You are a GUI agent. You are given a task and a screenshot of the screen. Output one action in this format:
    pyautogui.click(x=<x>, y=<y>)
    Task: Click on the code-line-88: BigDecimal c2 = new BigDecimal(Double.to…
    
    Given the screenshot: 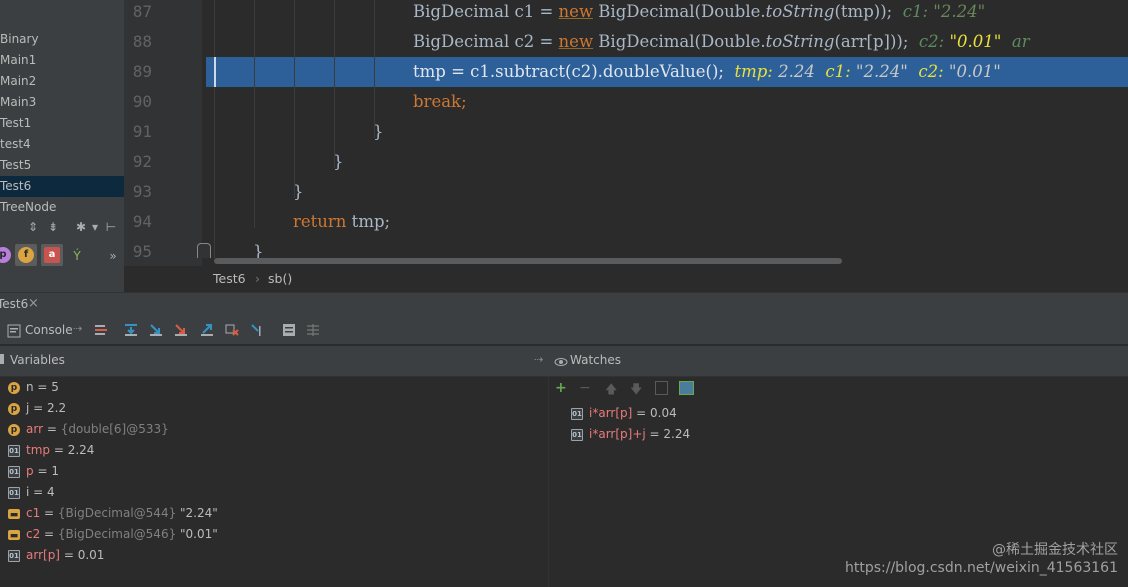 What is the action you would take?
    pyautogui.click(x=721, y=42)
    